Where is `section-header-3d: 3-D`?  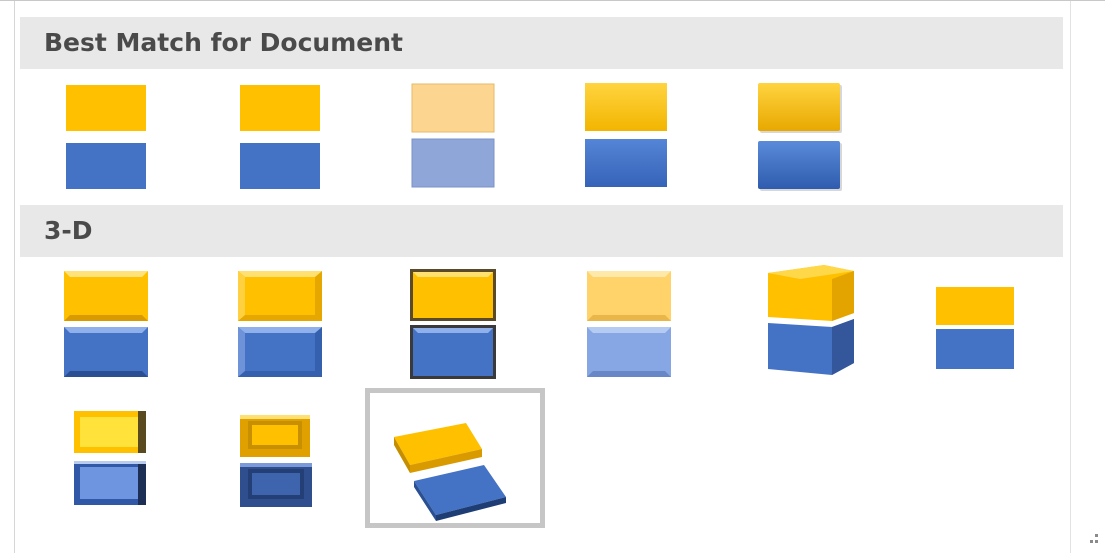
section-header-3d: 3-D is located at coordinates (541, 231).